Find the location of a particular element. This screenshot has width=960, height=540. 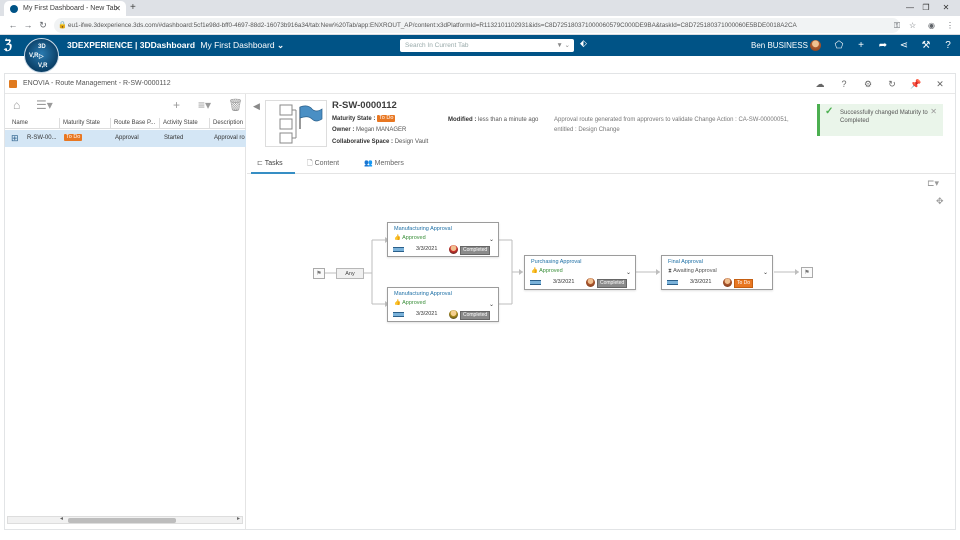

route-icon: ⊞ is located at coordinates (15, 138).